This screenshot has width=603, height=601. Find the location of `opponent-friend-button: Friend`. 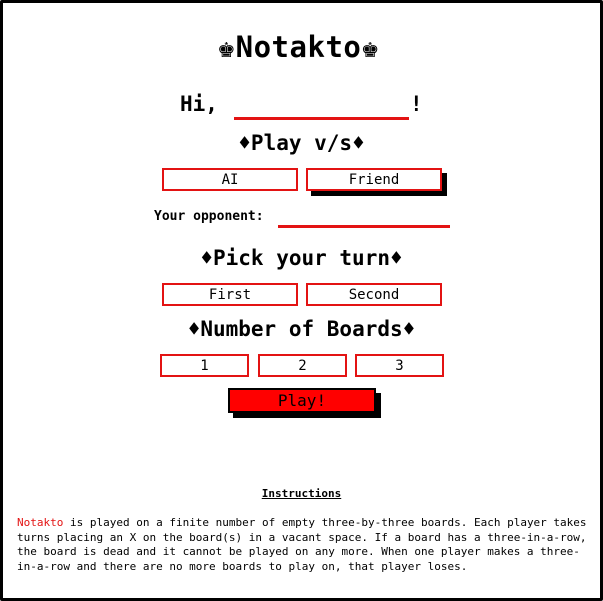

opponent-friend-button: Friend is located at coordinates (374, 179).